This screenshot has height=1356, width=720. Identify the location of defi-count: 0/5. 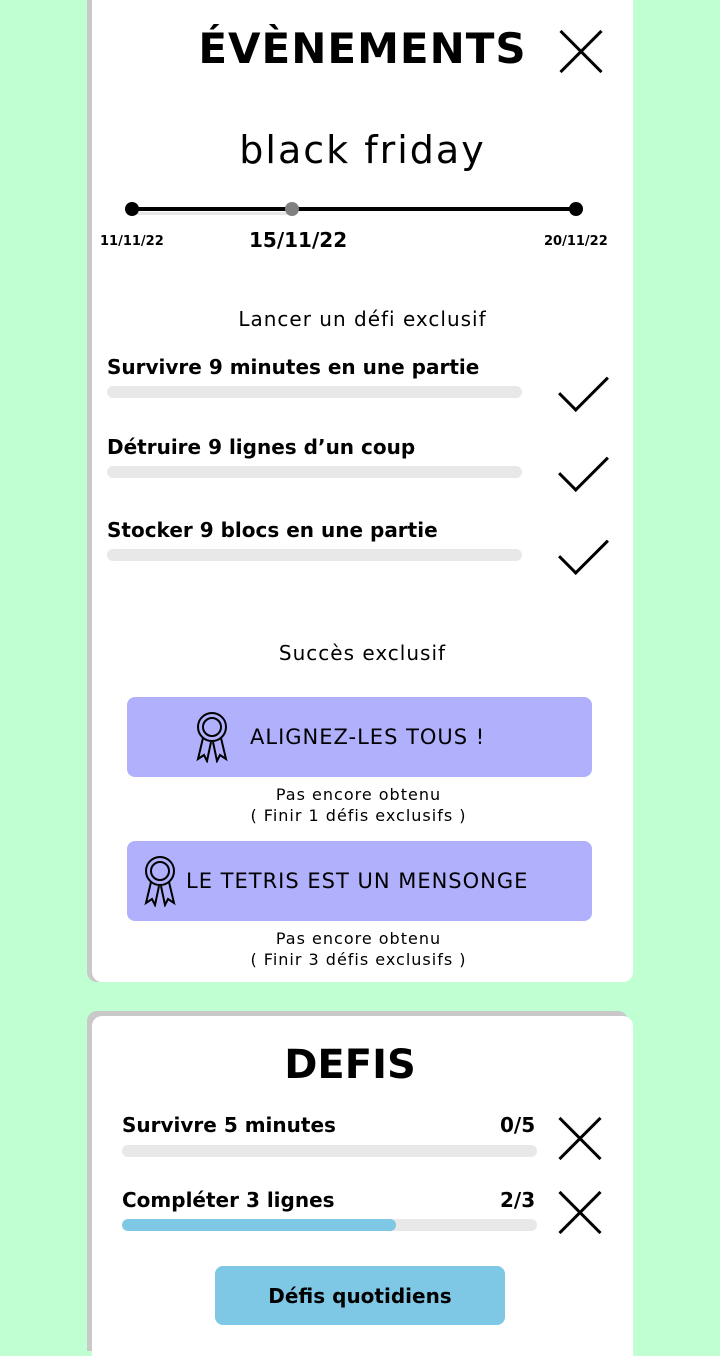
(518, 1125).